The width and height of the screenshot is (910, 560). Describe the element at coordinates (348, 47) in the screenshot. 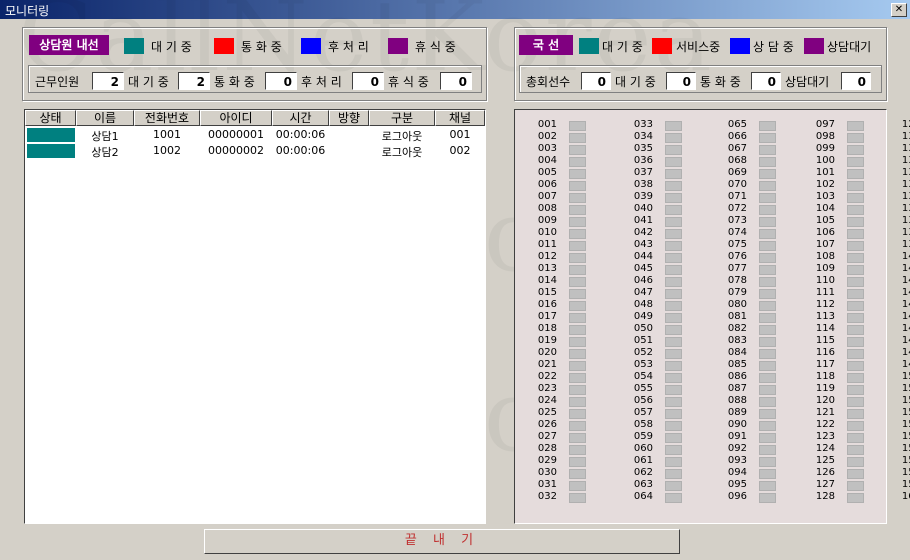

I see `legend-label: 후 처 리` at that location.